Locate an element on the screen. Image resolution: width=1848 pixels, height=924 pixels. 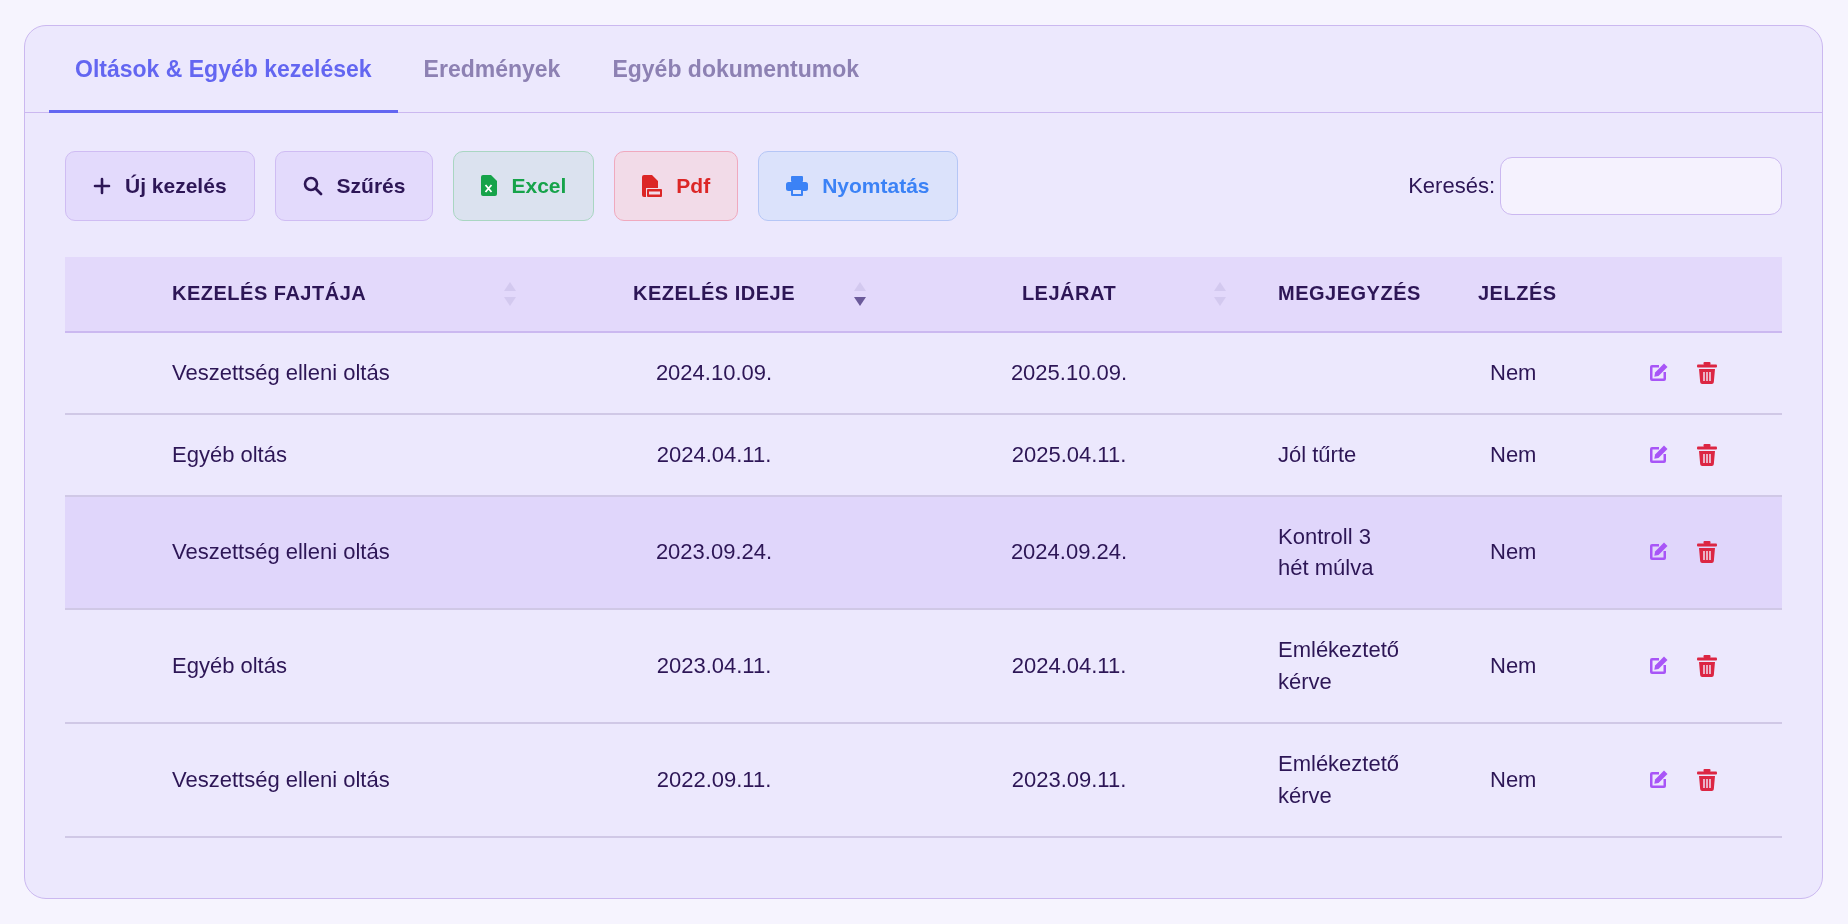
column-header: MEGJEGYZÉS is located at coordinates (1349, 293).